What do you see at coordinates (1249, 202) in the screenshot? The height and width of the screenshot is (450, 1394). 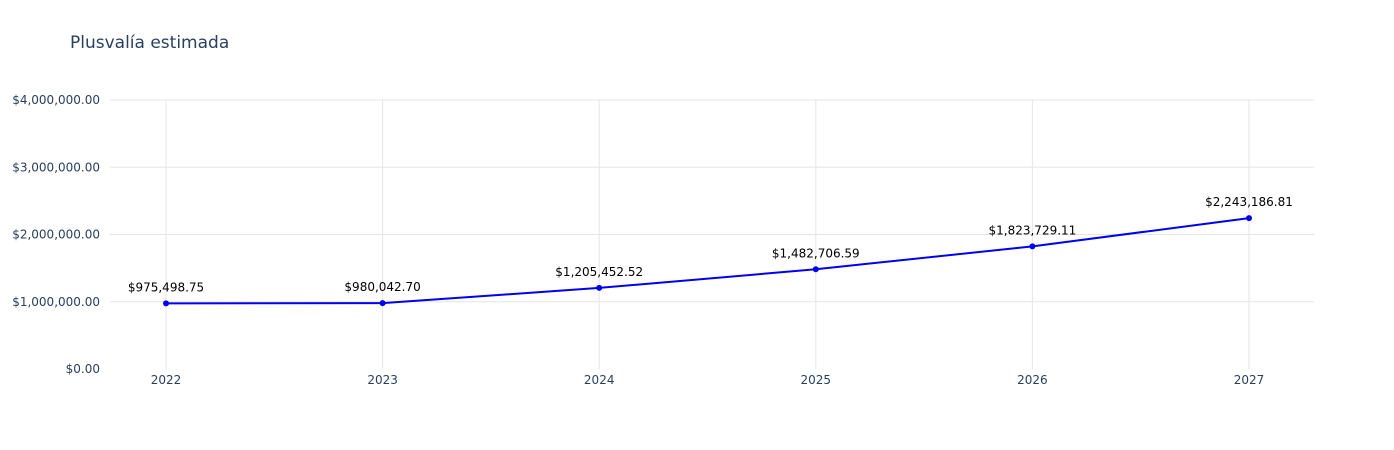 I see `data-label: $2,243,186.81` at bounding box center [1249, 202].